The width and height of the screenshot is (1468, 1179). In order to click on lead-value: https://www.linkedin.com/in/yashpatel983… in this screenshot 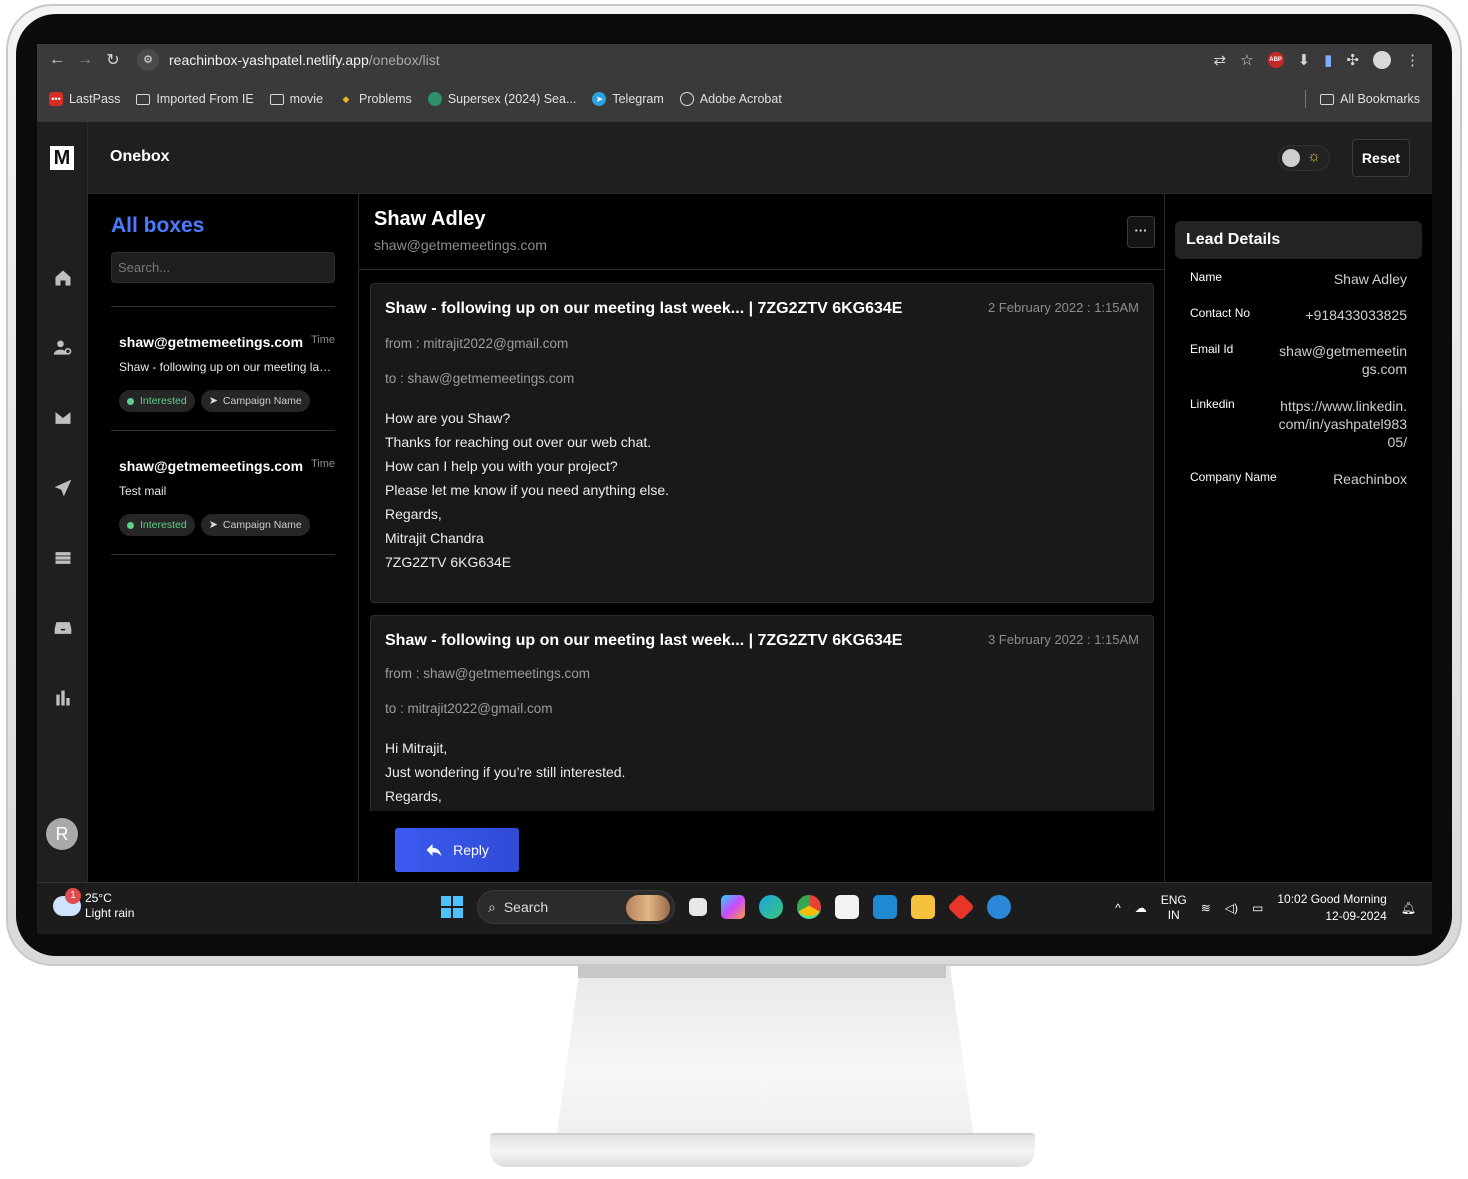, I will do `click(1342, 424)`.